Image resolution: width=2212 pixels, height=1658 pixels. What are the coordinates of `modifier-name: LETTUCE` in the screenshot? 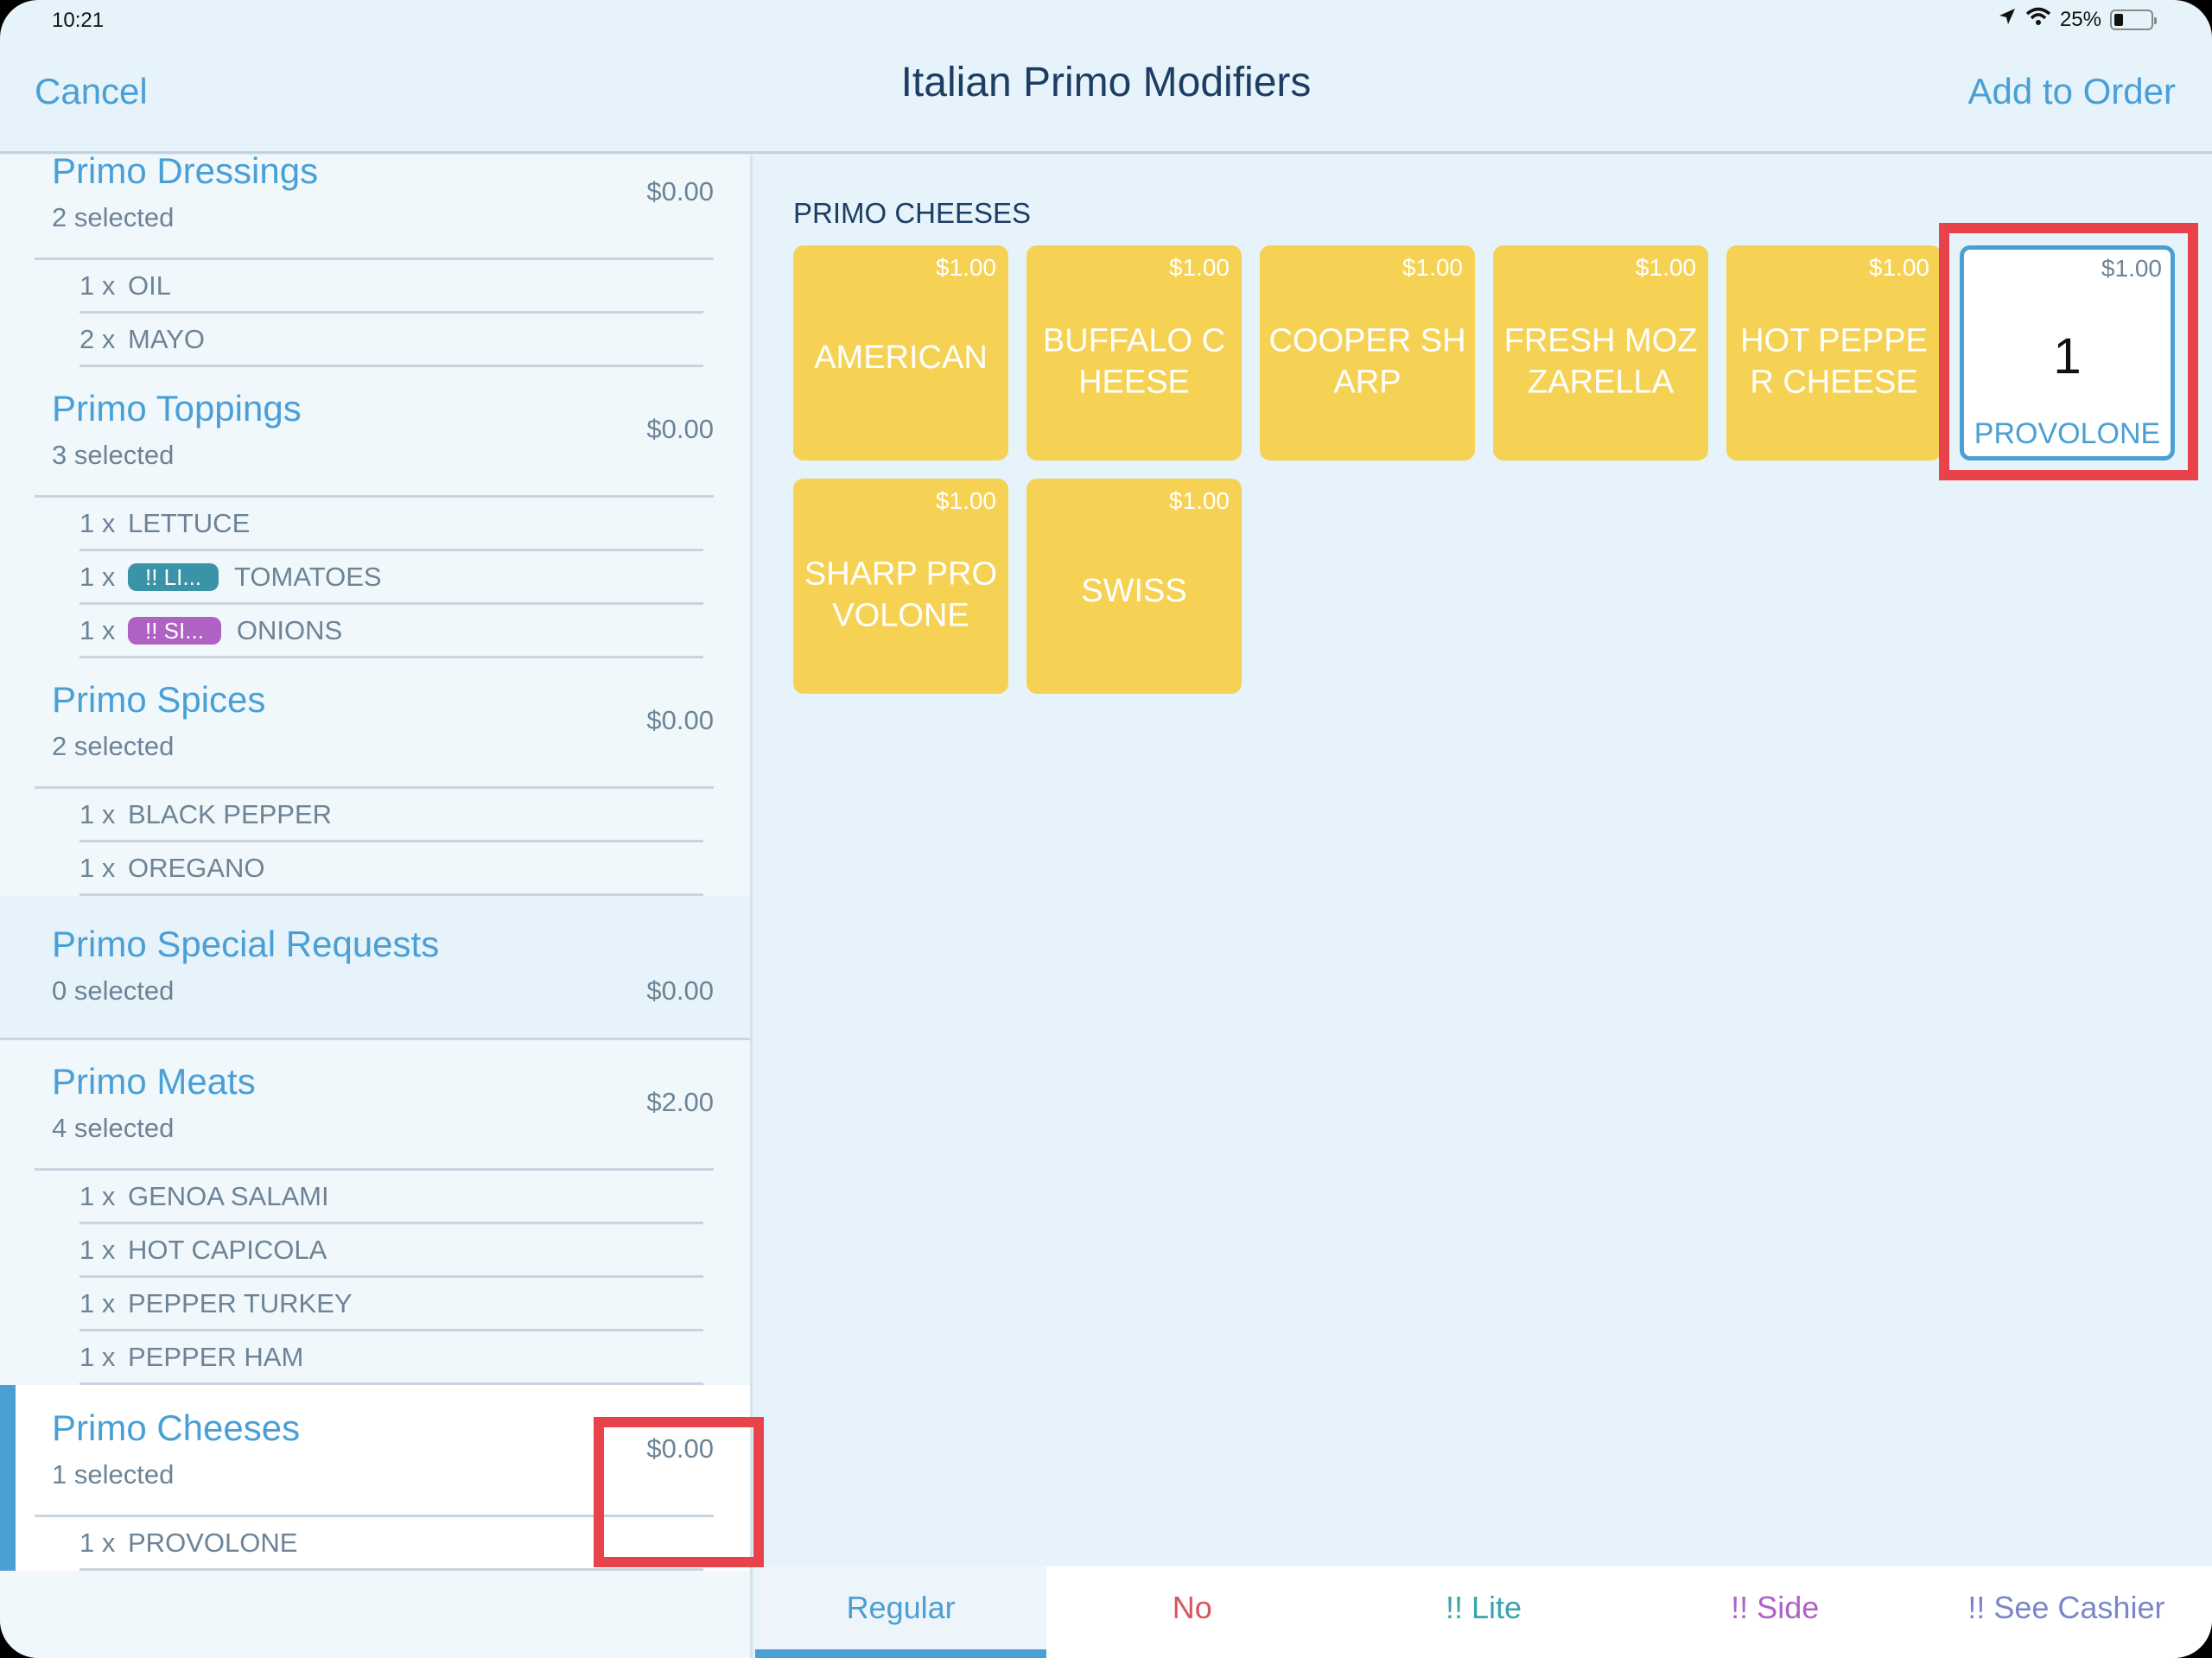 It's located at (189, 522).